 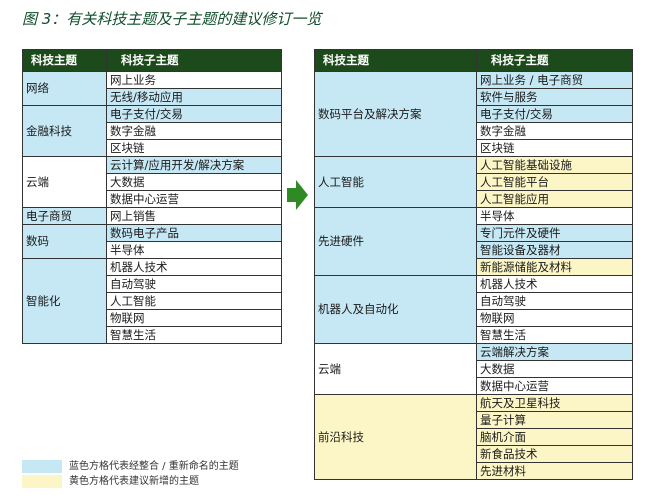 I want to click on table-row: 数码 数码电子产品, so click(x=152, y=241).